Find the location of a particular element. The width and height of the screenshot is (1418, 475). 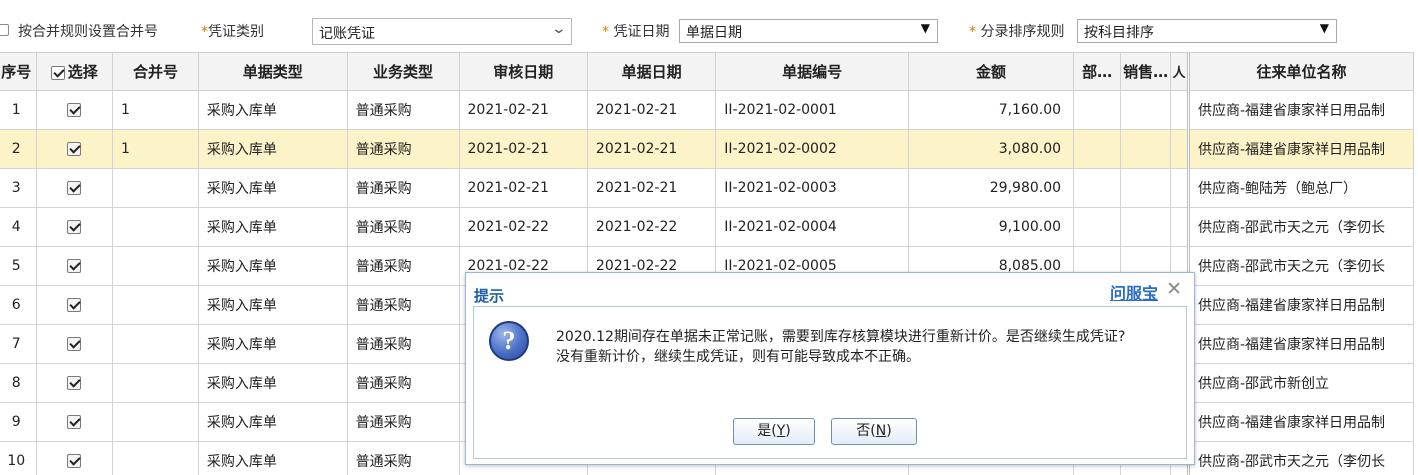

dialog-message-line2: 没有重新计价，继续生成凭证，则有可能导致成本不正确。 is located at coordinates (738, 357).